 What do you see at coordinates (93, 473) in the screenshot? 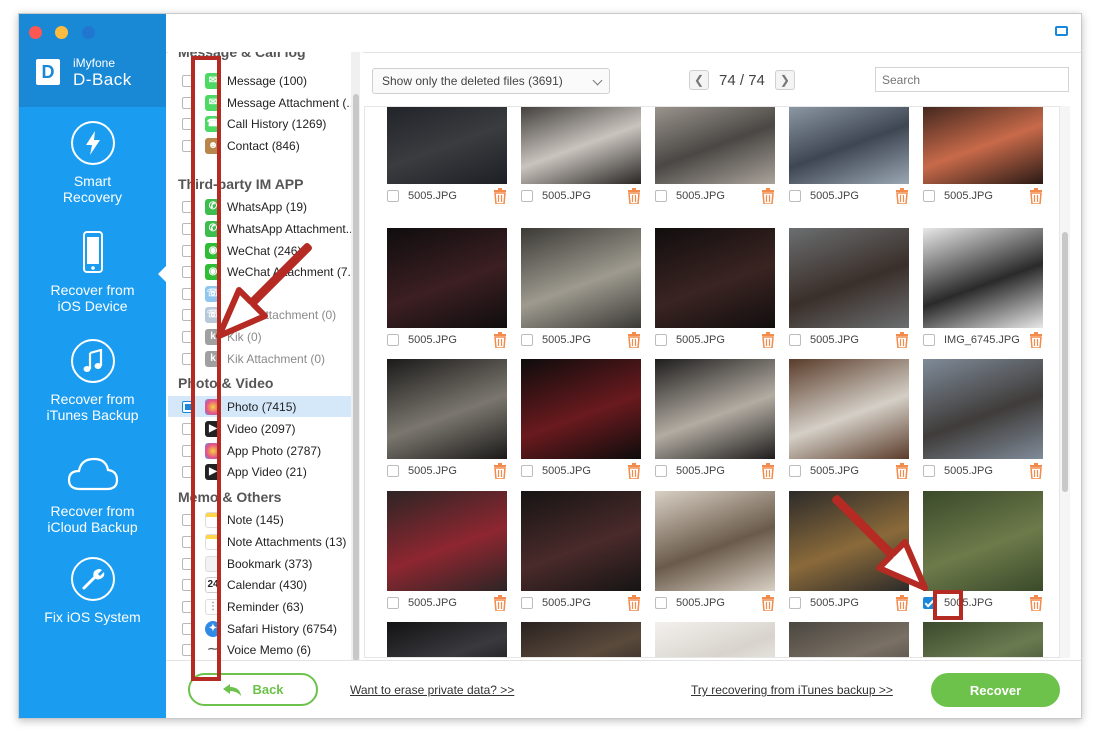
I see `cloud-icon` at bounding box center [93, 473].